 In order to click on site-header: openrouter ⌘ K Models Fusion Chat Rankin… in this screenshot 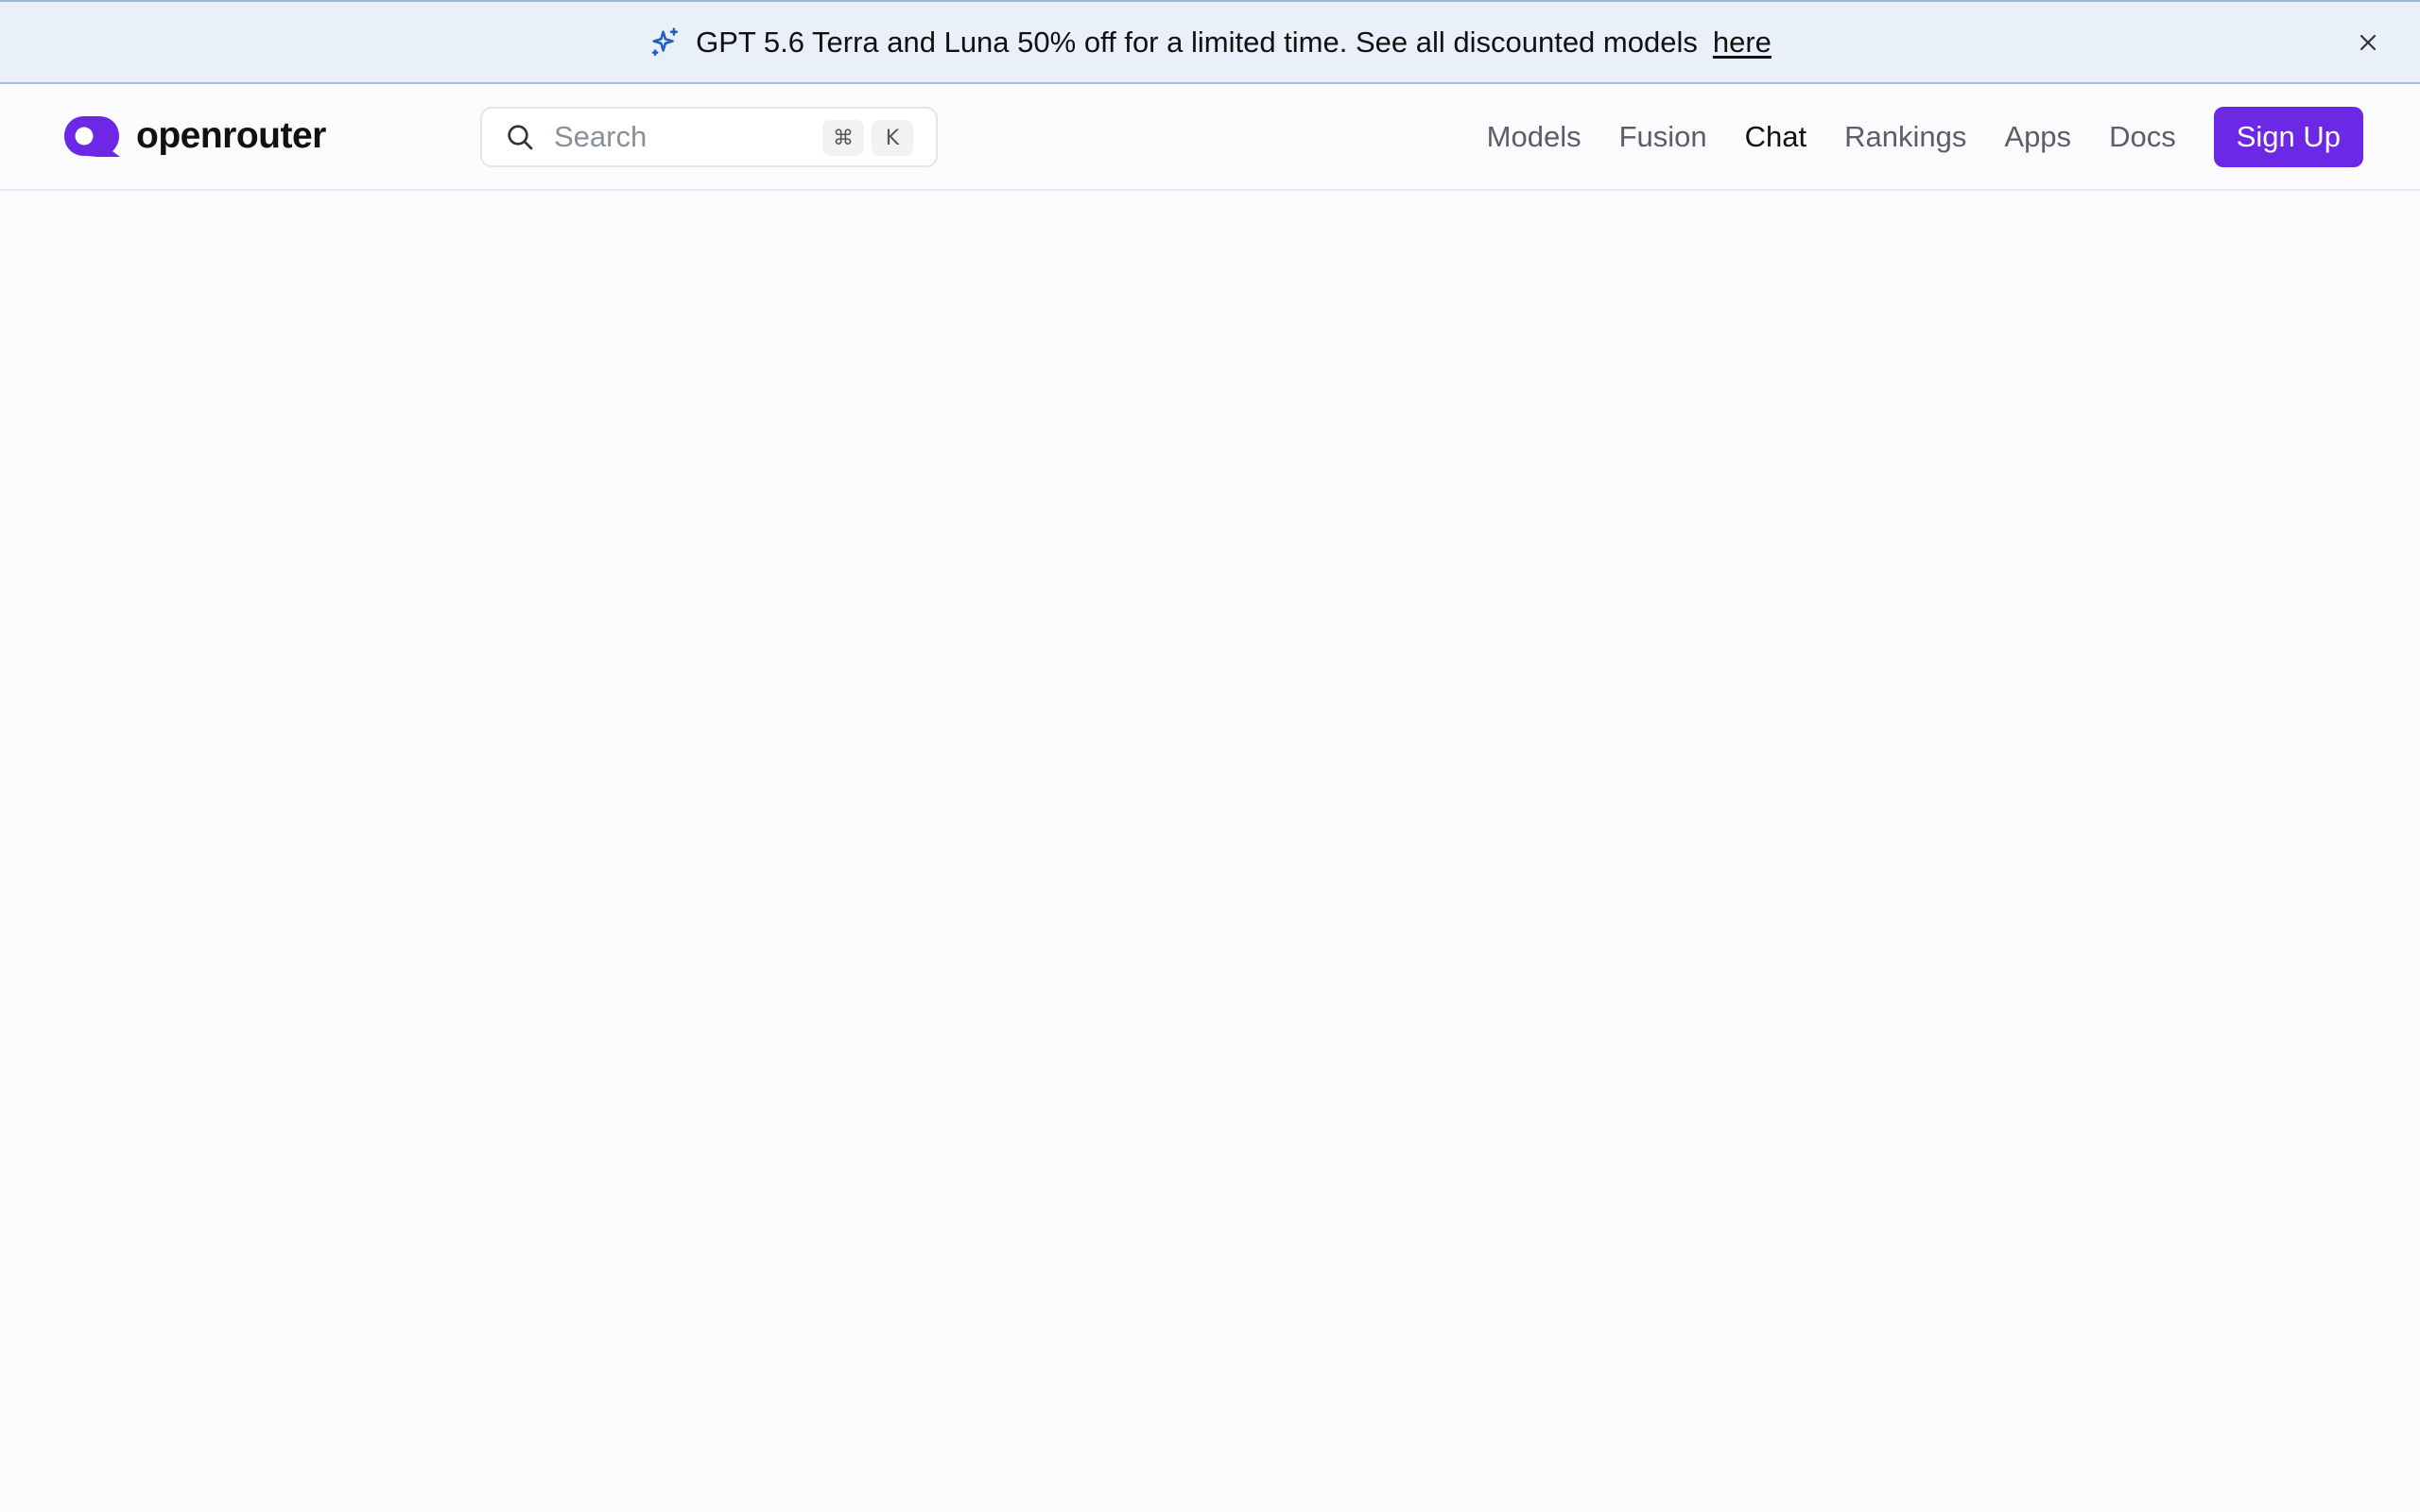, I will do `click(1210, 137)`.